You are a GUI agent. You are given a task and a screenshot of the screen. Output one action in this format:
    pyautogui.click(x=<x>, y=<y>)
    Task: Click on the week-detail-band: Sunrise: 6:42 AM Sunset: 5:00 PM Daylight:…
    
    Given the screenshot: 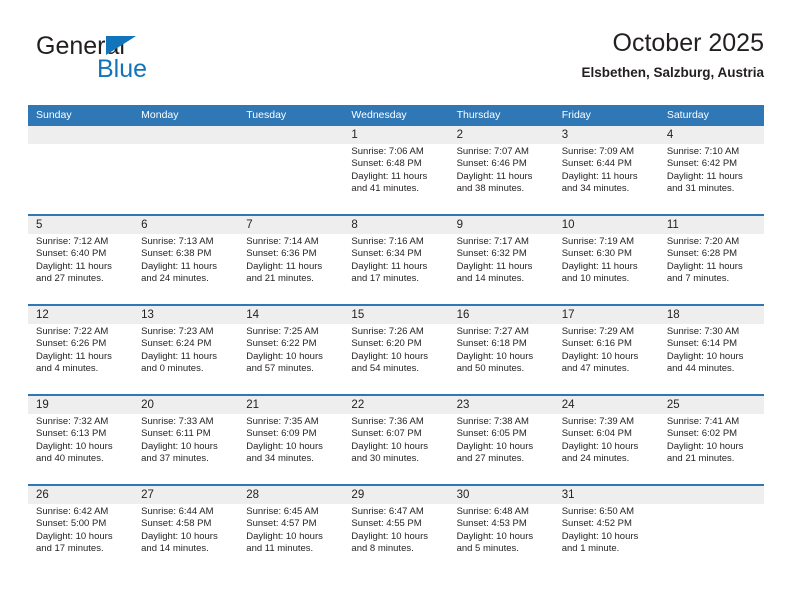 What is the action you would take?
    pyautogui.click(x=396, y=539)
    